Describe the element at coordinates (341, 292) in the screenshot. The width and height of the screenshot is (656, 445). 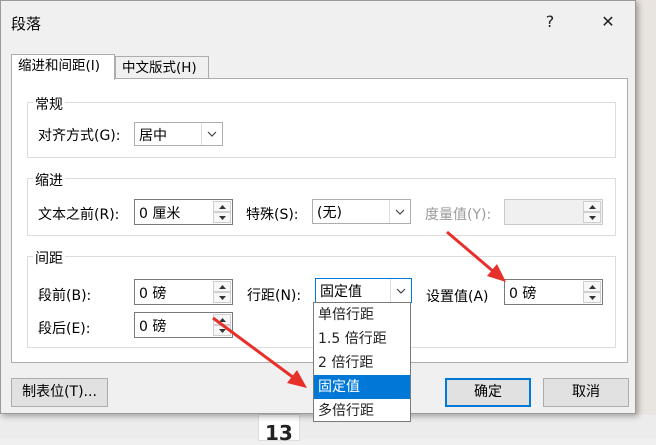
I see `line-spacing-value: 固定值` at that location.